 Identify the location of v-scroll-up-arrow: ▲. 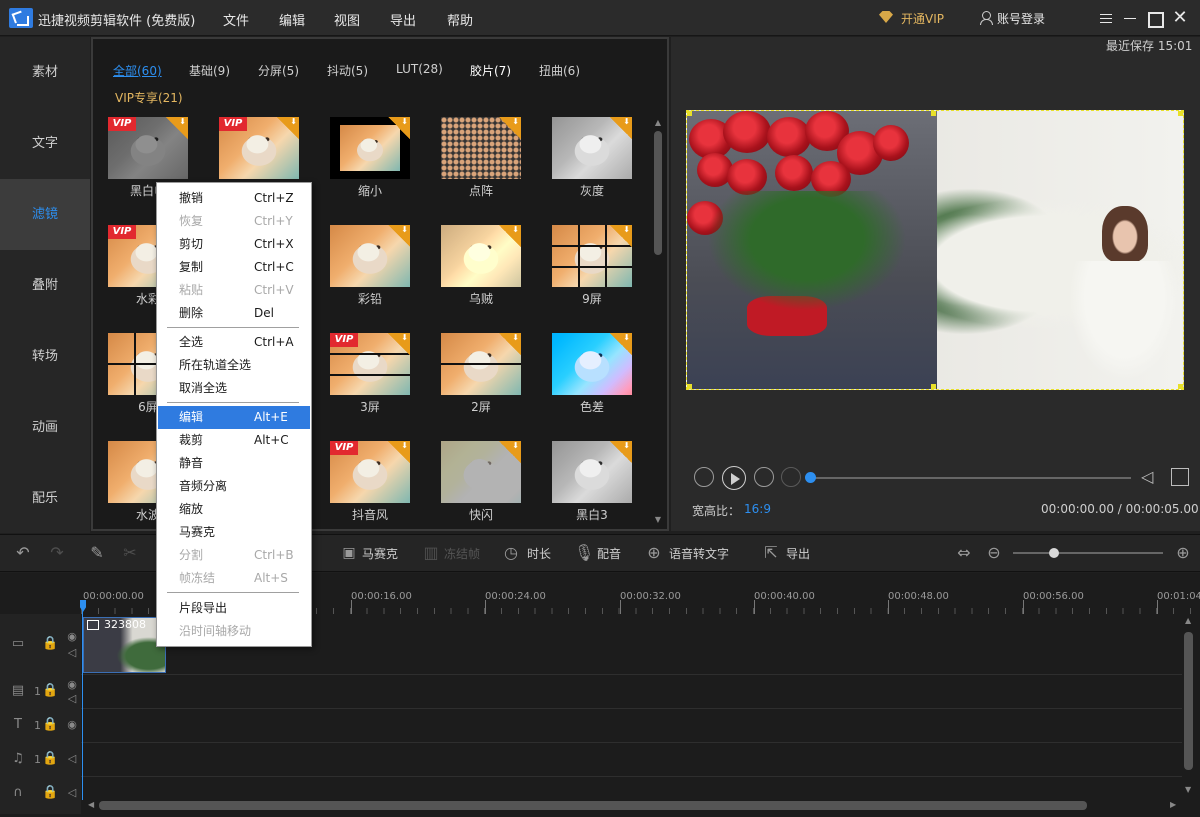
(1188, 620).